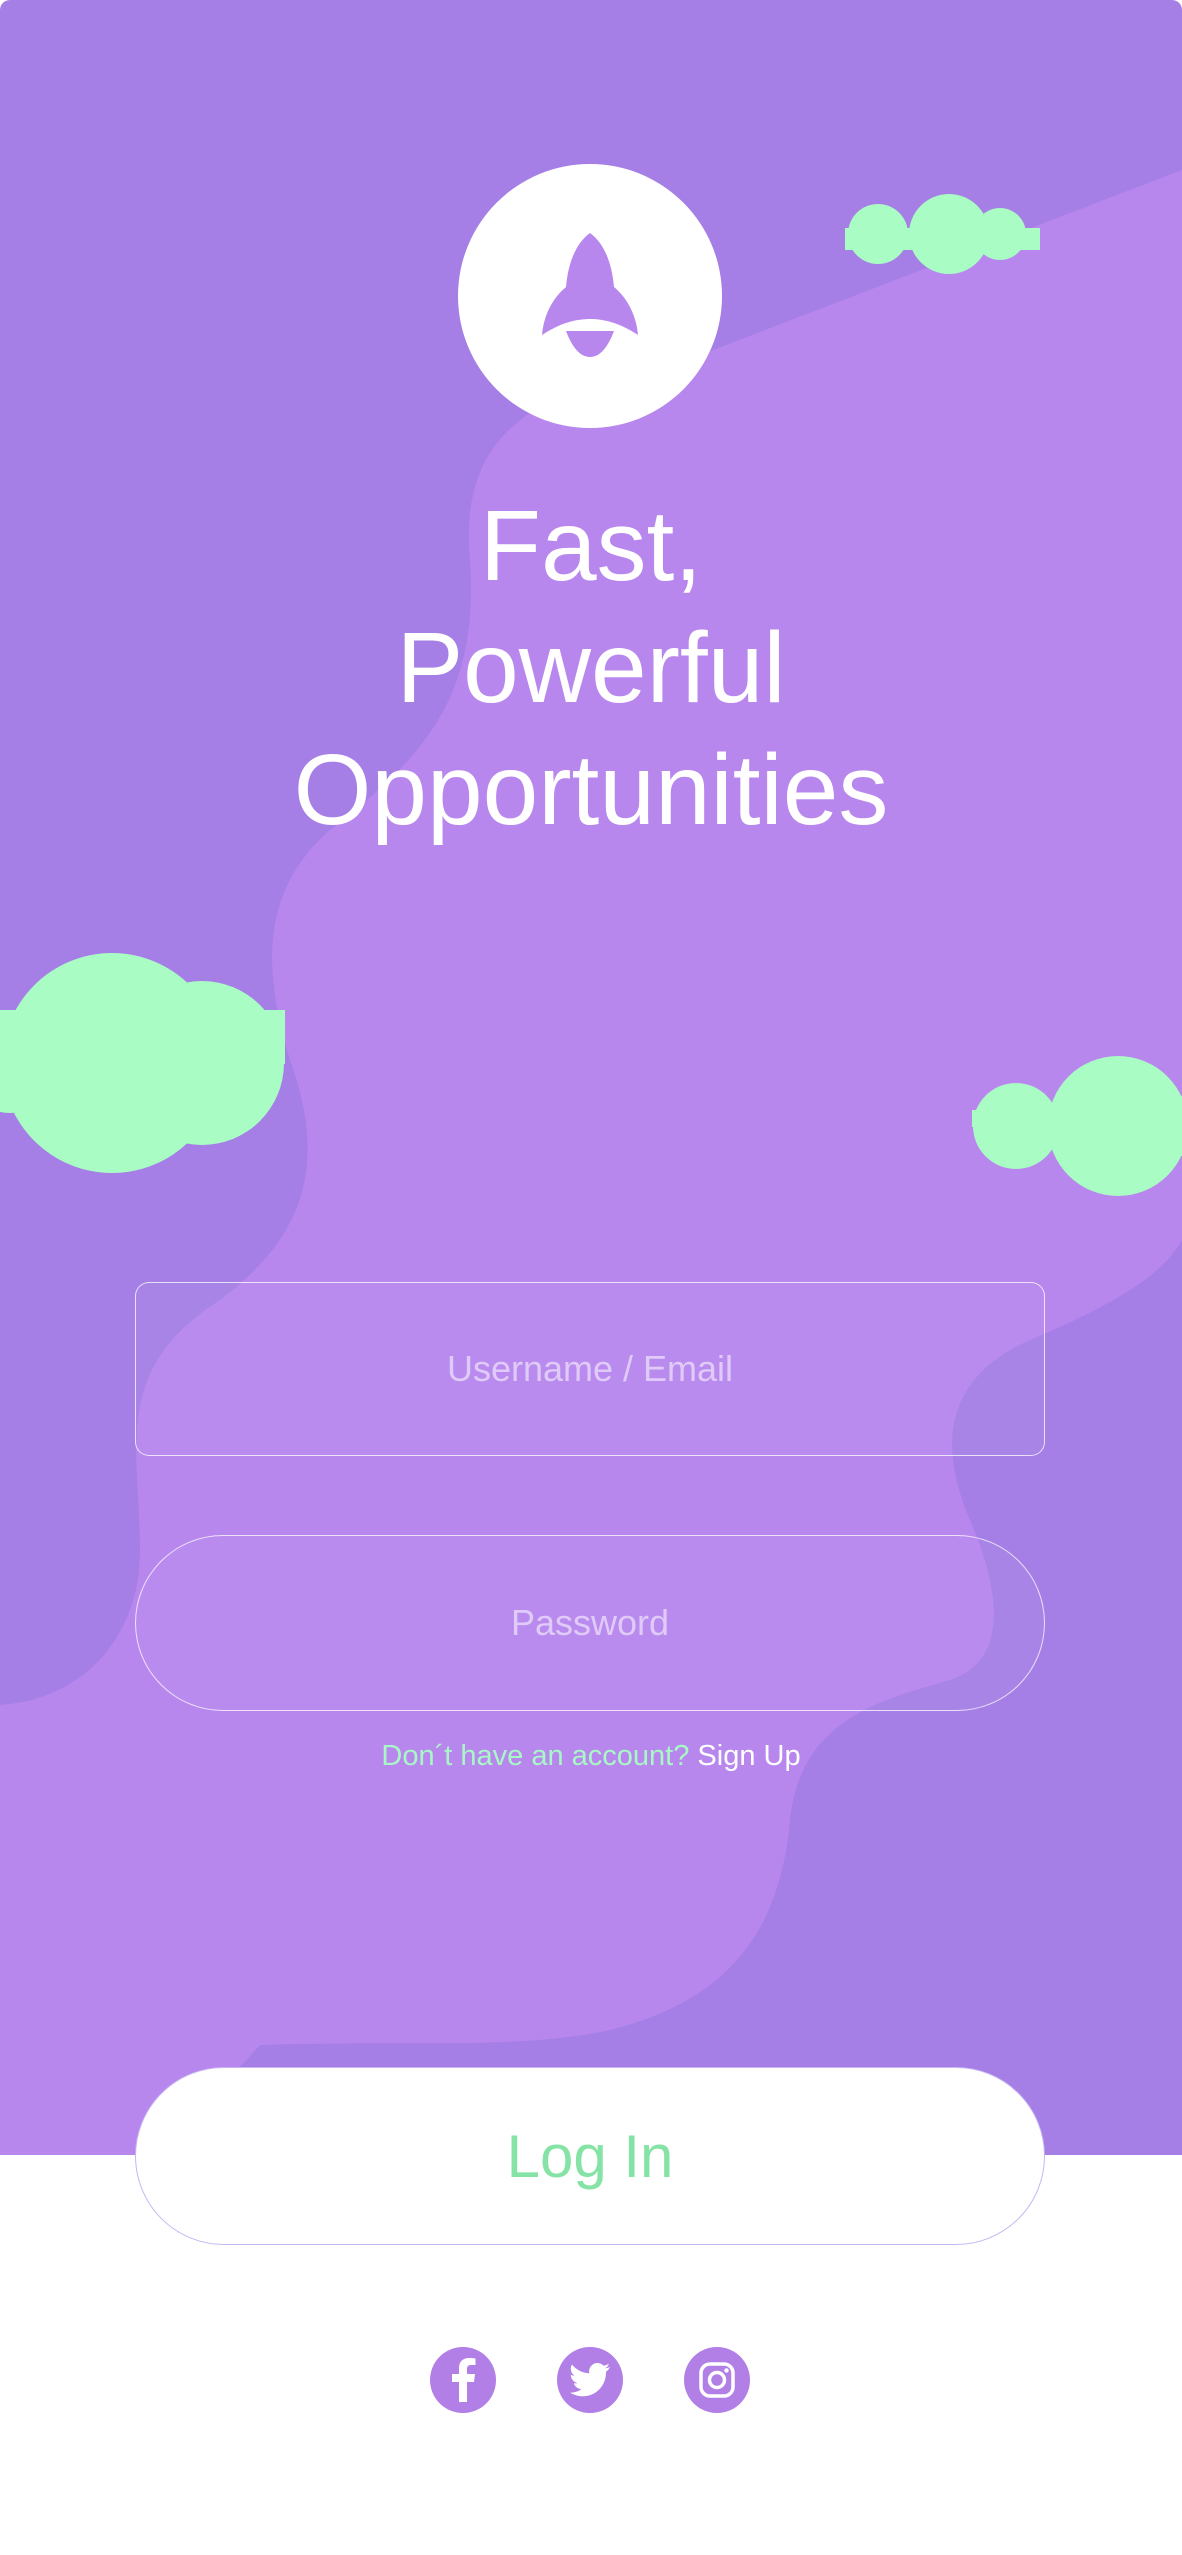 Image resolution: width=1182 pixels, height=2555 pixels. I want to click on headline-line-2: Powerful, so click(591, 668).